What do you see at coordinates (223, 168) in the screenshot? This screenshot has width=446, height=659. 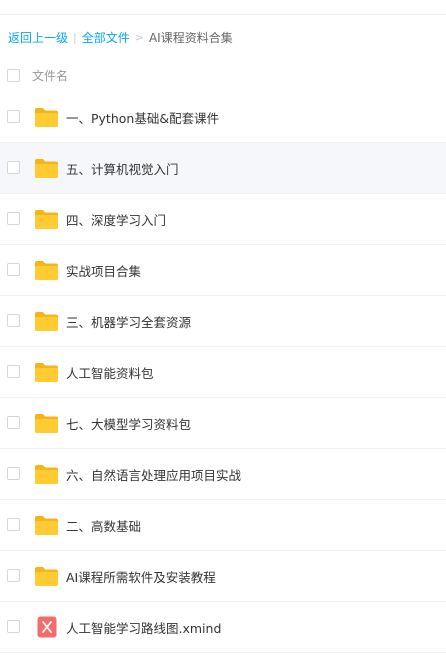 I see `file-row: 五、计算机视觉入门` at bounding box center [223, 168].